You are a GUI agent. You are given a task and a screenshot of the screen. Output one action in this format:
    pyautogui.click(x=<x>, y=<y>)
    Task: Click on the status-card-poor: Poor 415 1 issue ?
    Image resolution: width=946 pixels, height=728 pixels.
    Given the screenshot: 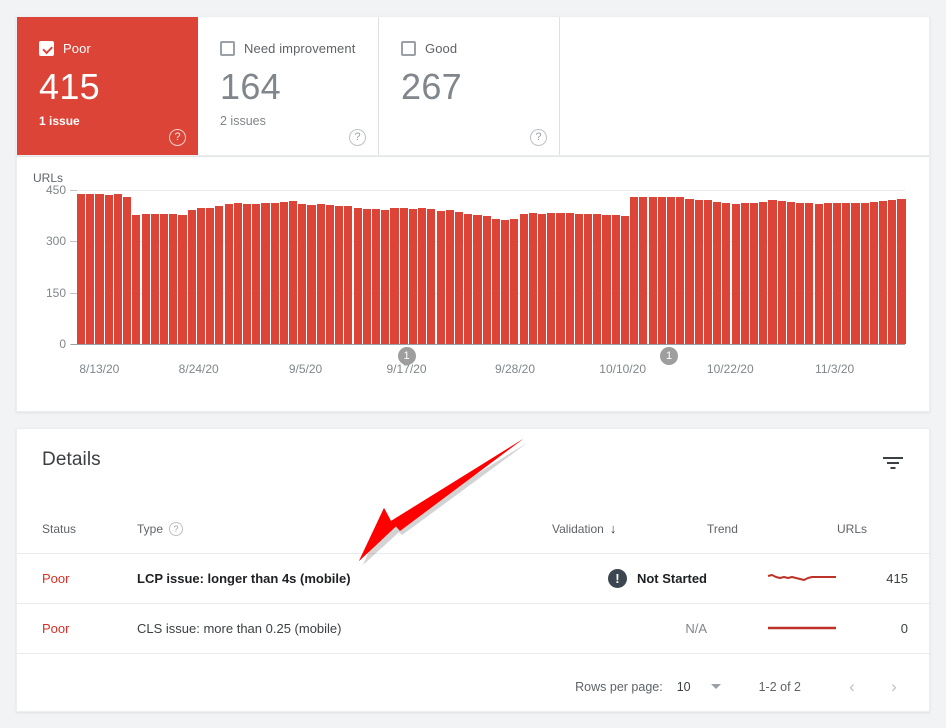 What is the action you would take?
    pyautogui.click(x=107, y=86)
    